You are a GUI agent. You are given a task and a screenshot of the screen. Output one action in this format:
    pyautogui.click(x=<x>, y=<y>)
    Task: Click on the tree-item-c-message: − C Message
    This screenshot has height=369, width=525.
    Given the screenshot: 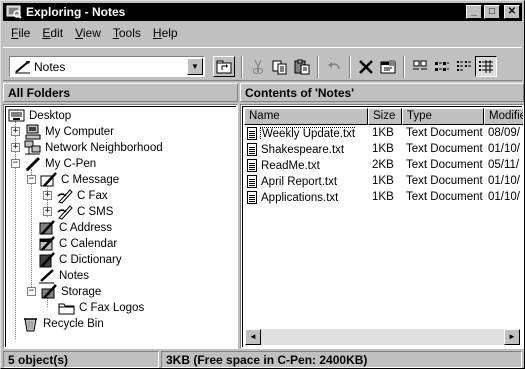 What is the action you would take?
    pyautogui.click(x=70, y=180)
    